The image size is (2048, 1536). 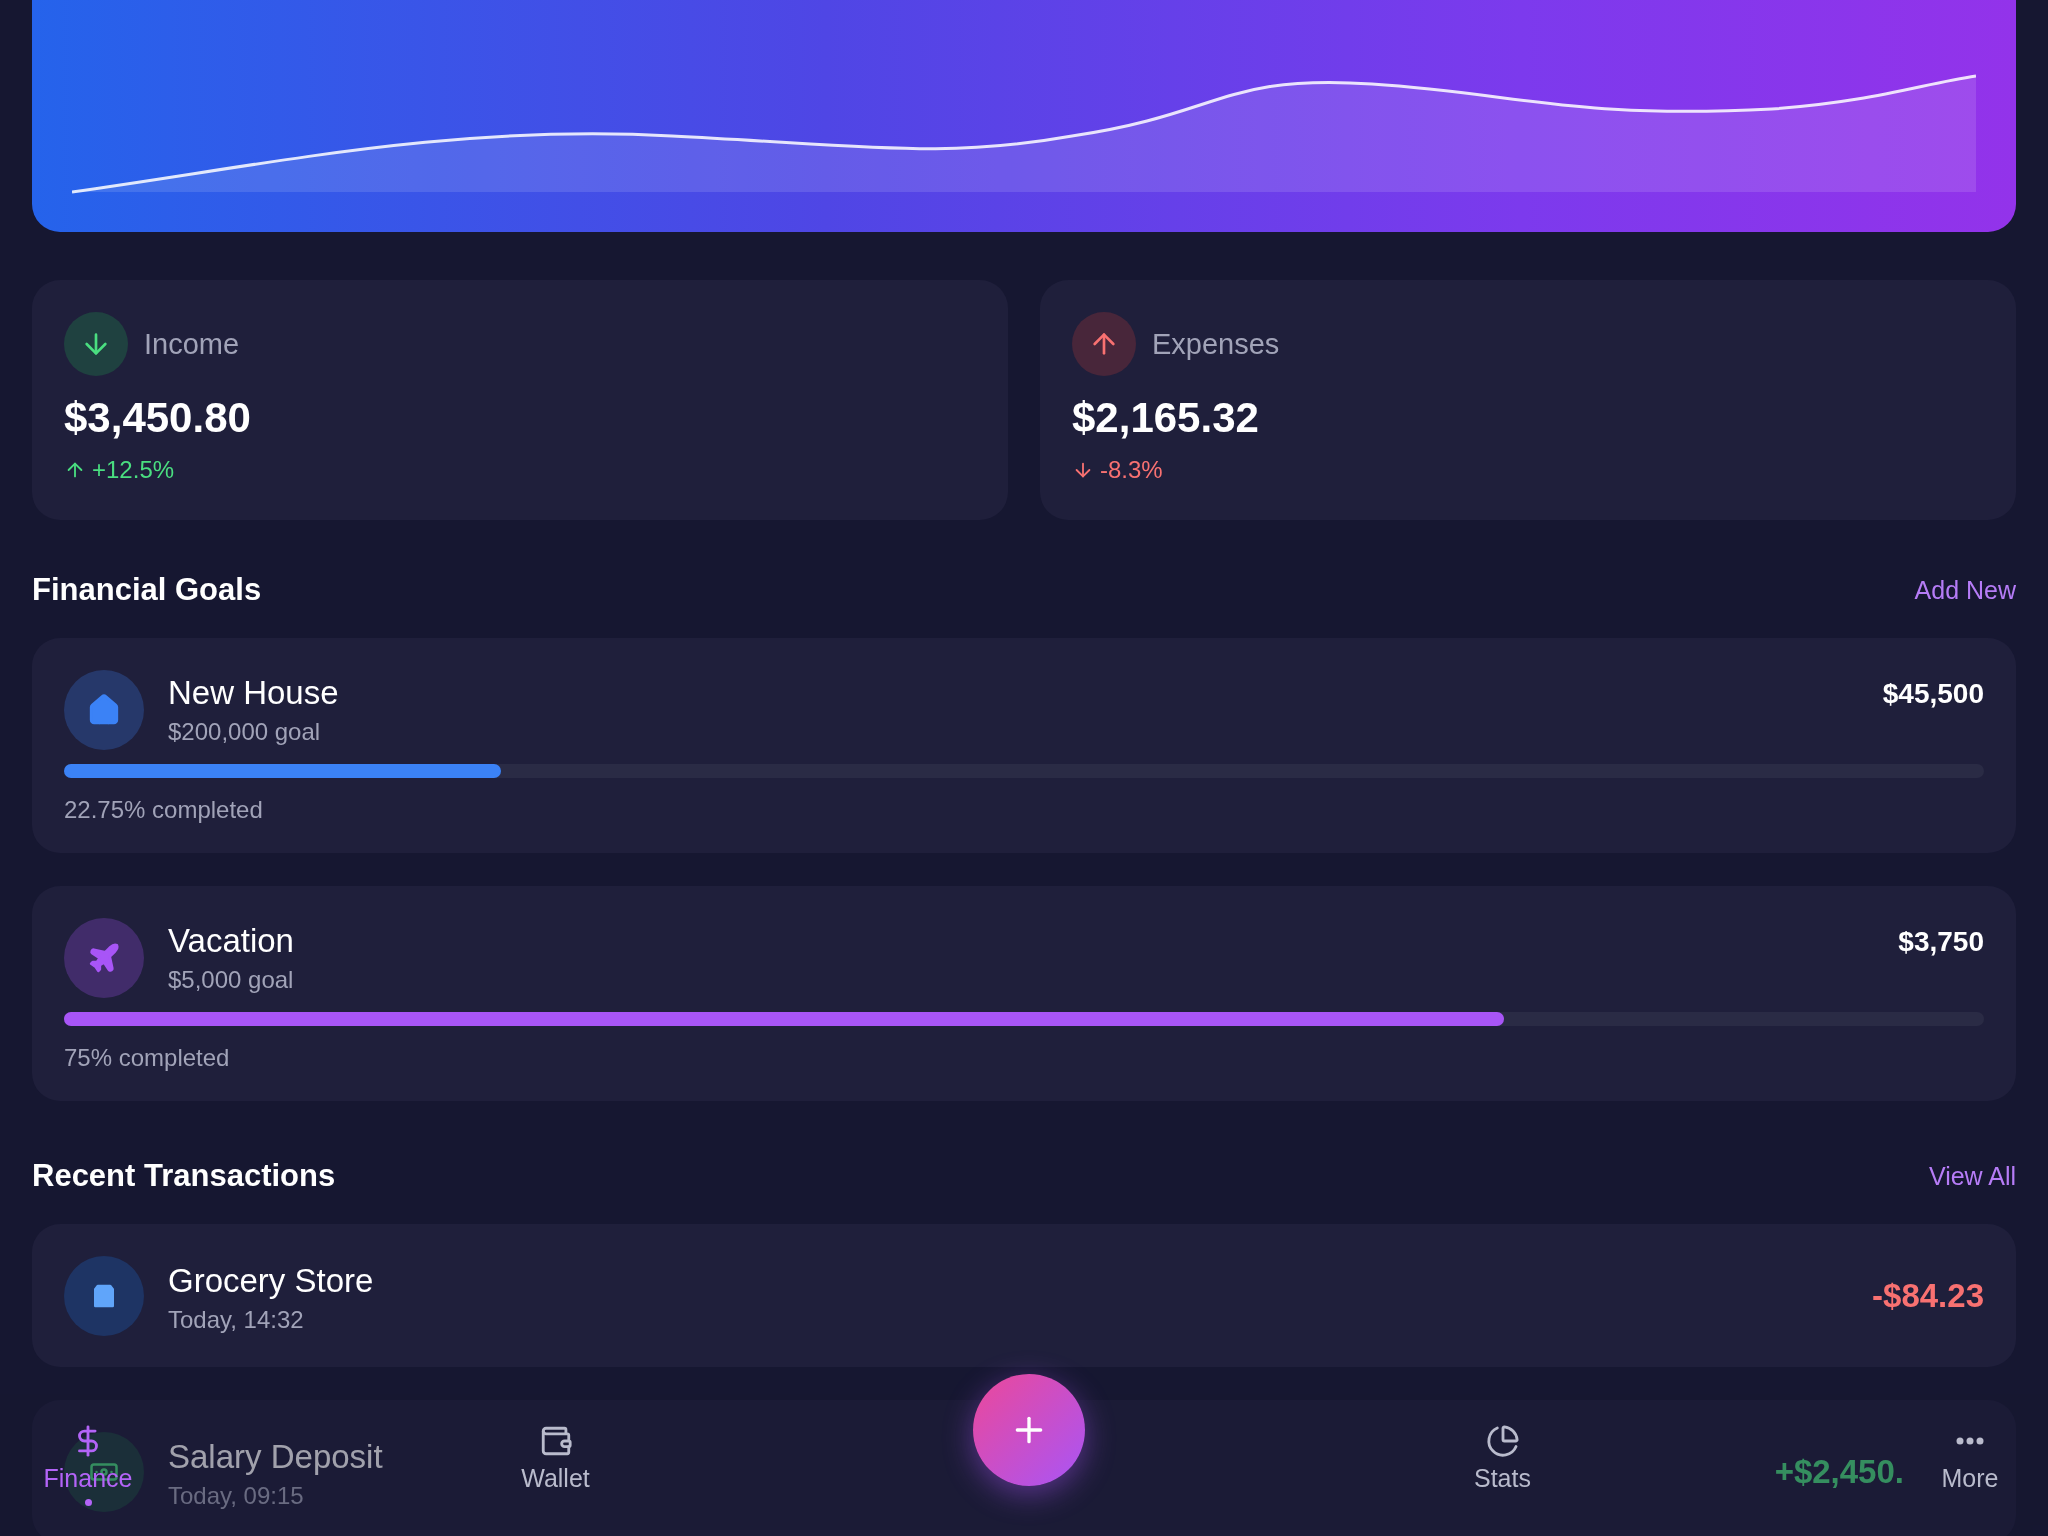 I want to click on goal-target: $5,000 goal, so click(x=231, y=980).